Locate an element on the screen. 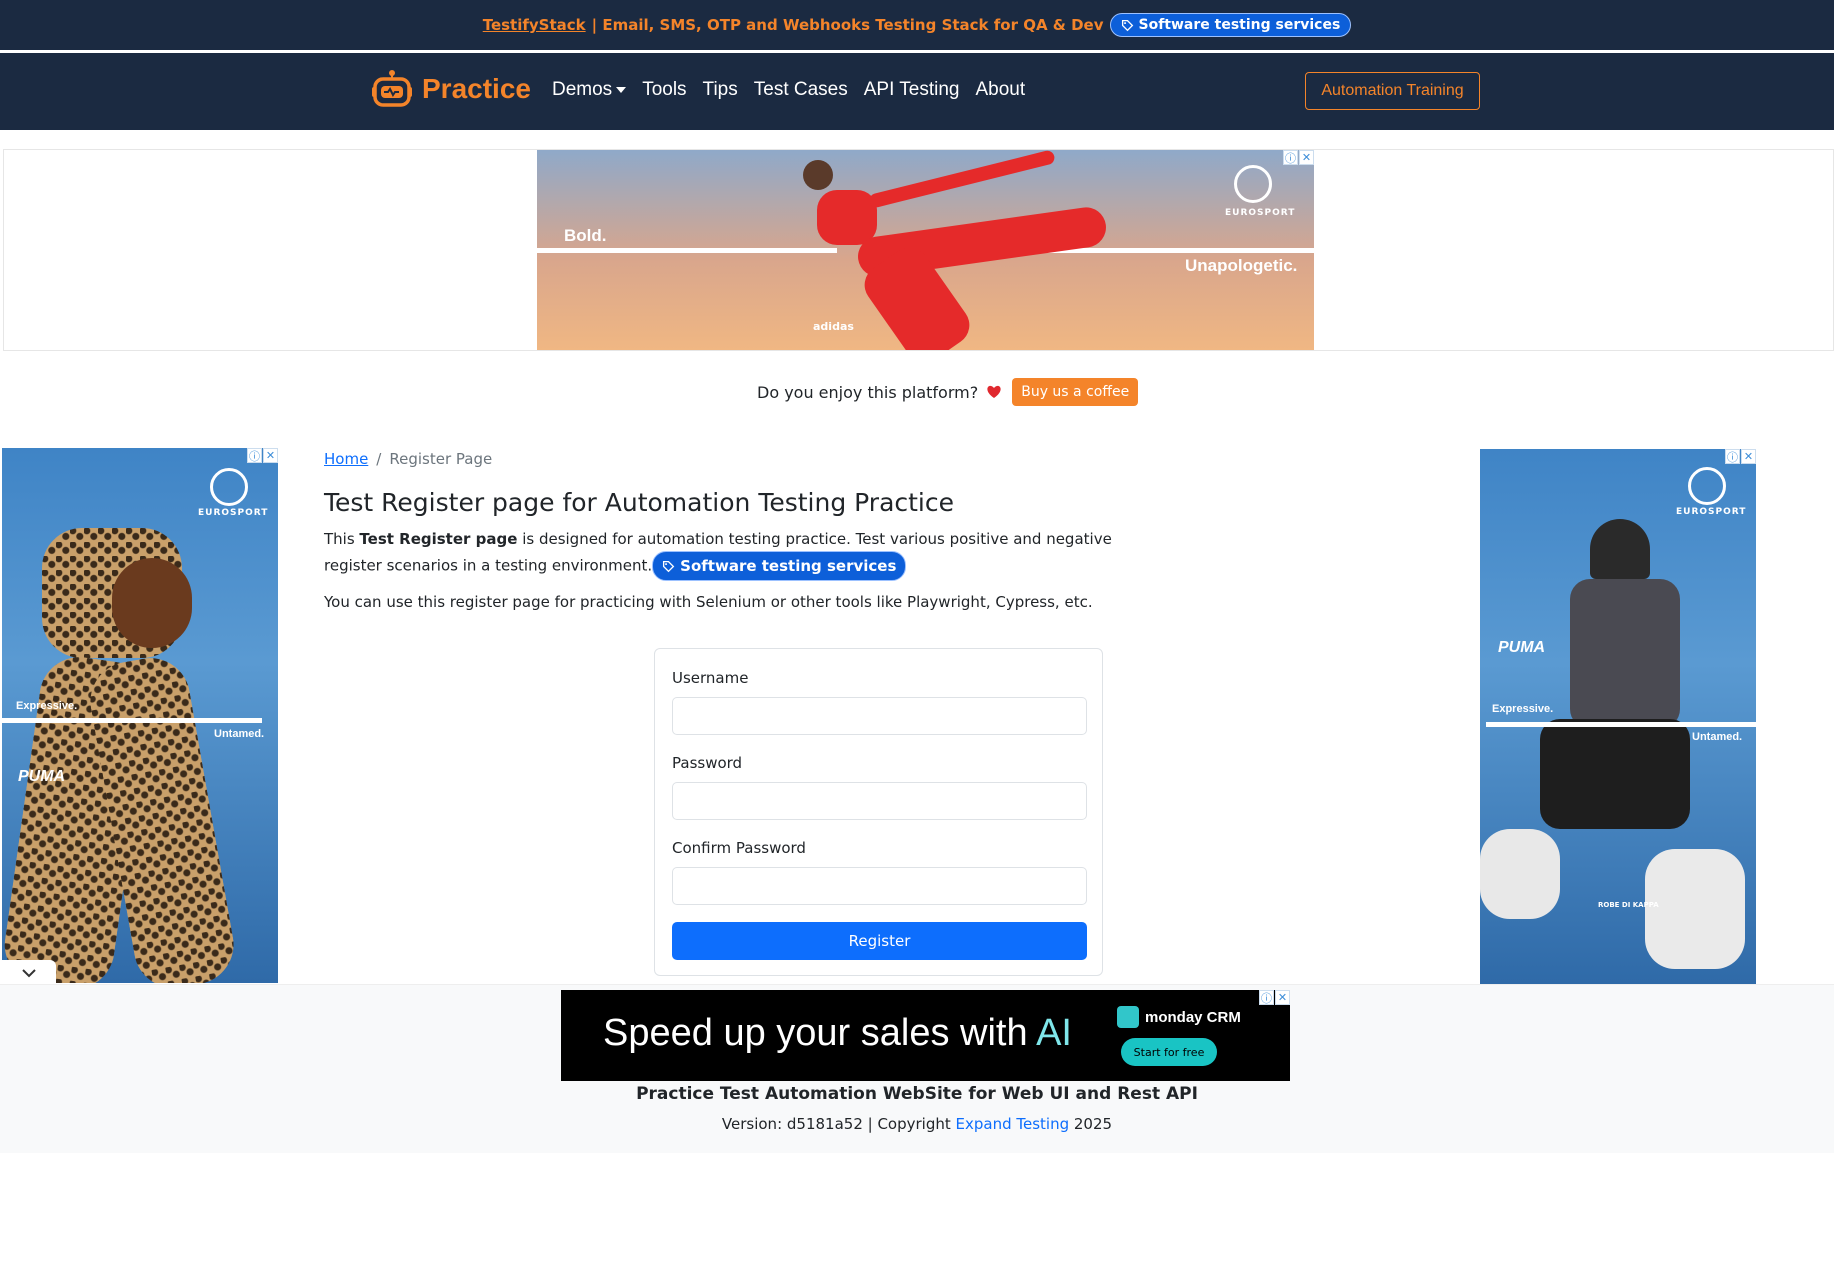 Image resolution: width=1834 pixels, height=1273 pixels. caret-down-icon is located at coordinates (621, 89).